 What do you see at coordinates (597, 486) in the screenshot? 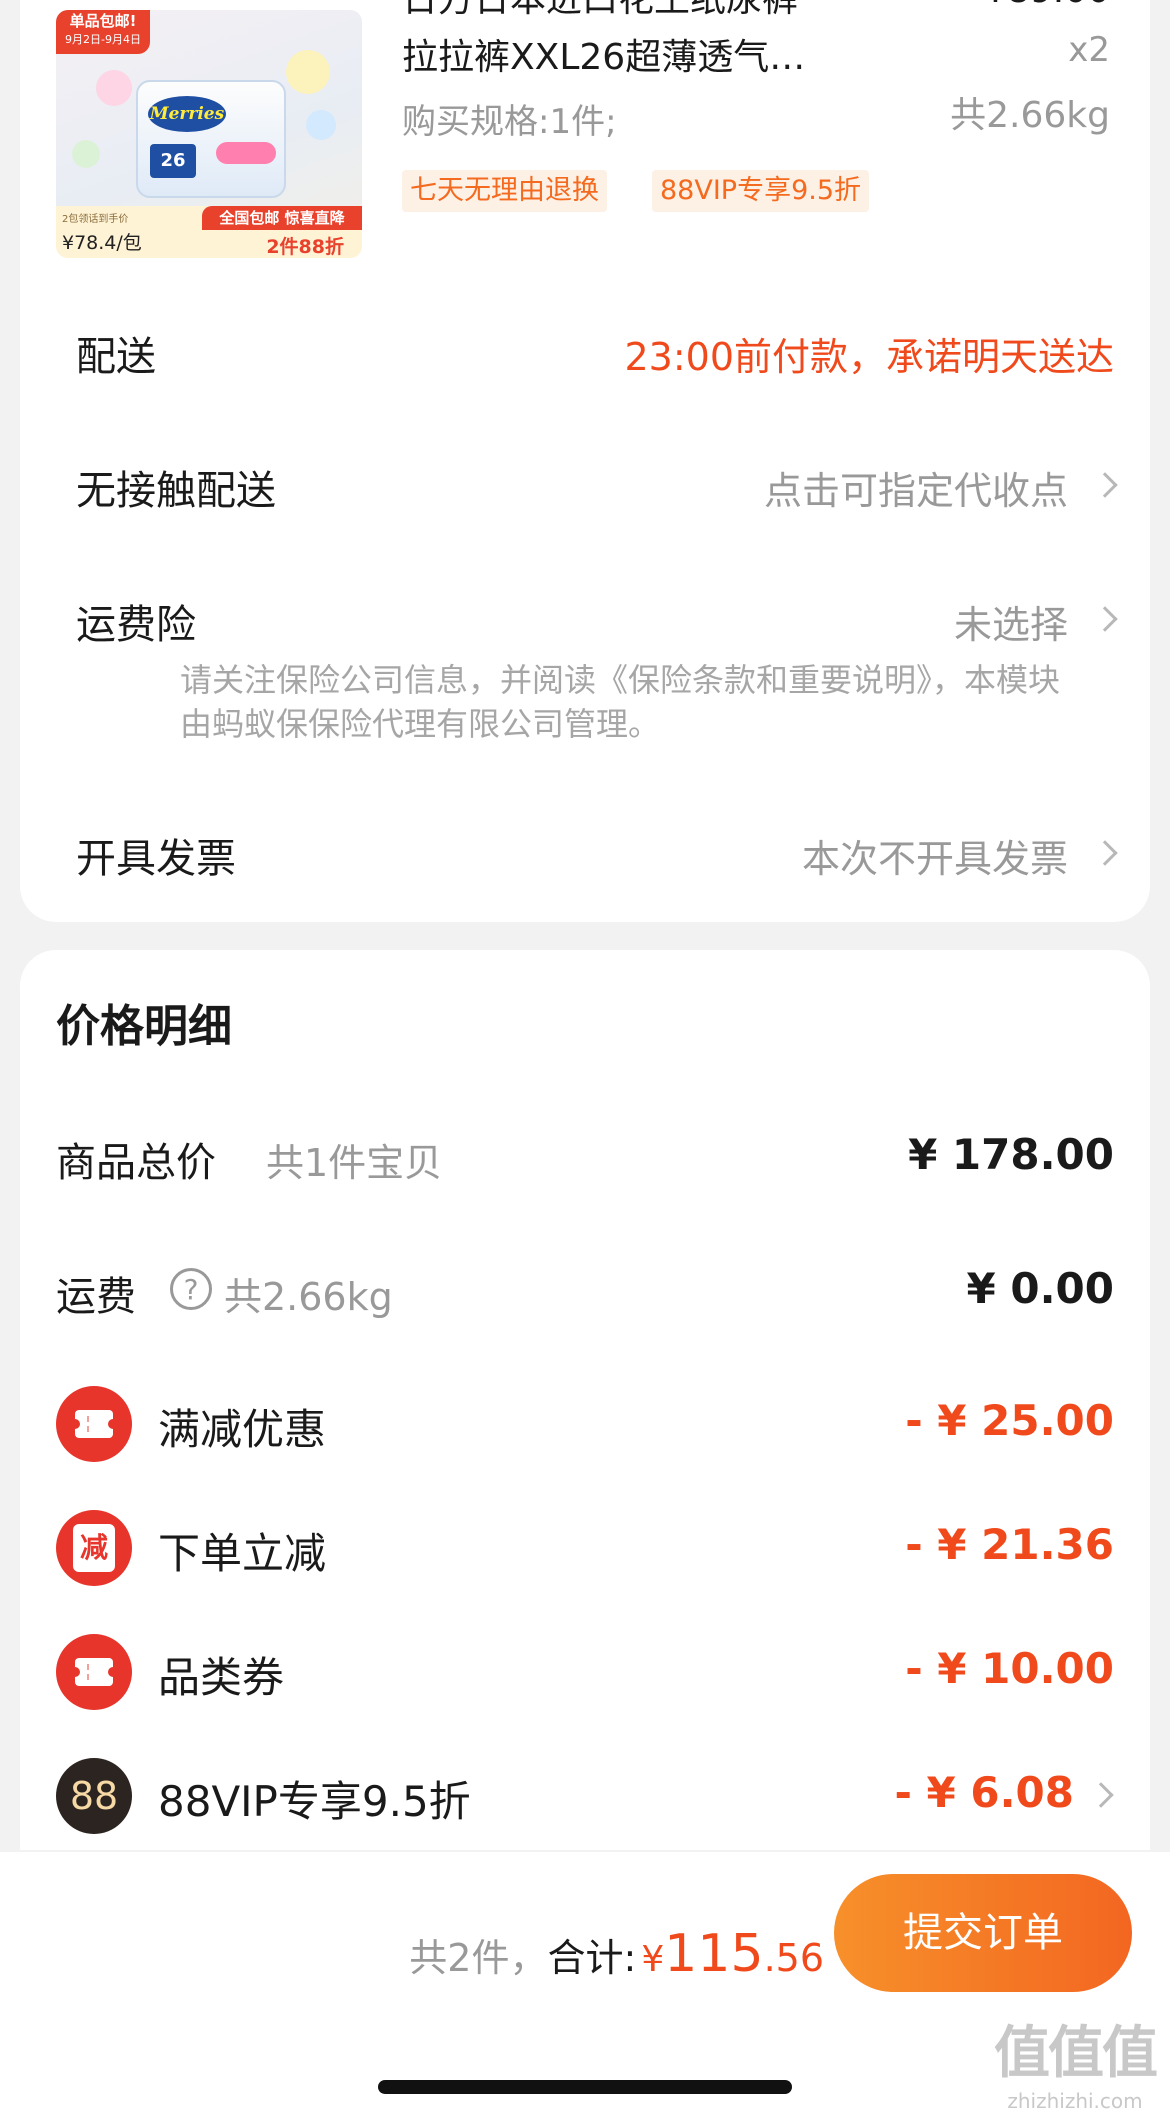
I see `contactless-delivery-row: 无接触配送 点击可指定代收点` at bounding box center [597, 486].